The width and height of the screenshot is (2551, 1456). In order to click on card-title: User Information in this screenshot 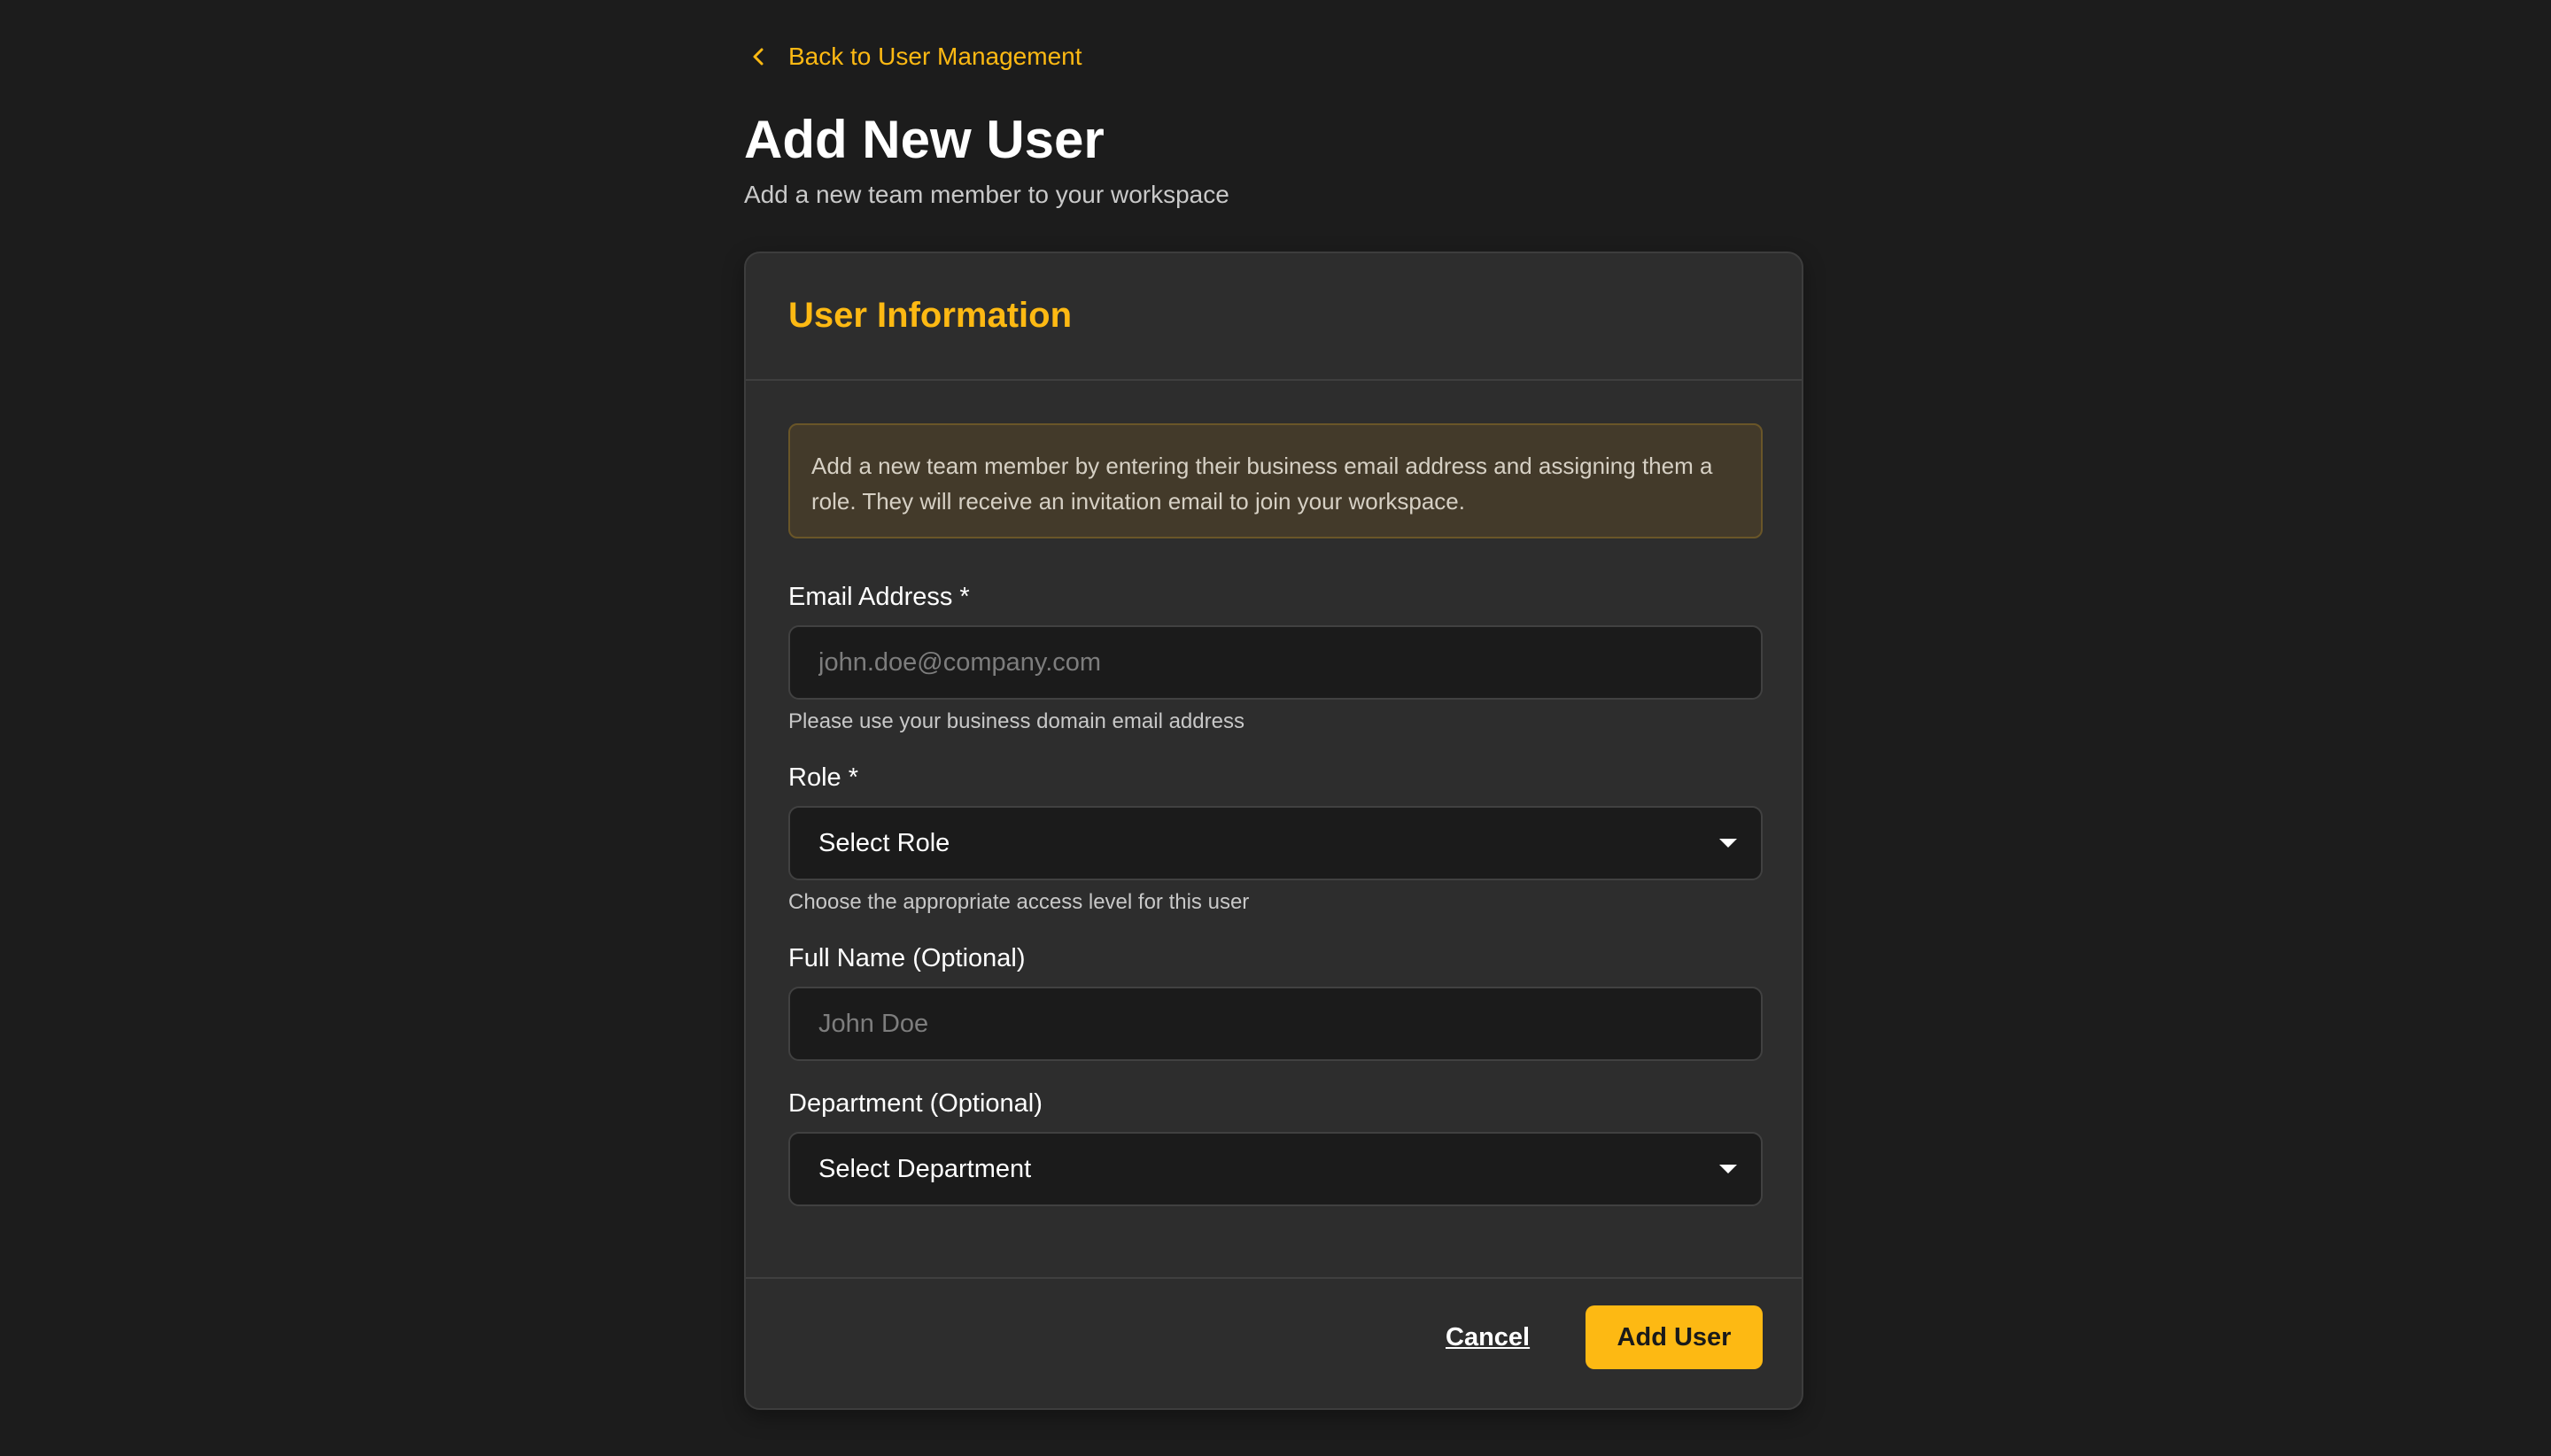, I will do `click(931, 315)`.